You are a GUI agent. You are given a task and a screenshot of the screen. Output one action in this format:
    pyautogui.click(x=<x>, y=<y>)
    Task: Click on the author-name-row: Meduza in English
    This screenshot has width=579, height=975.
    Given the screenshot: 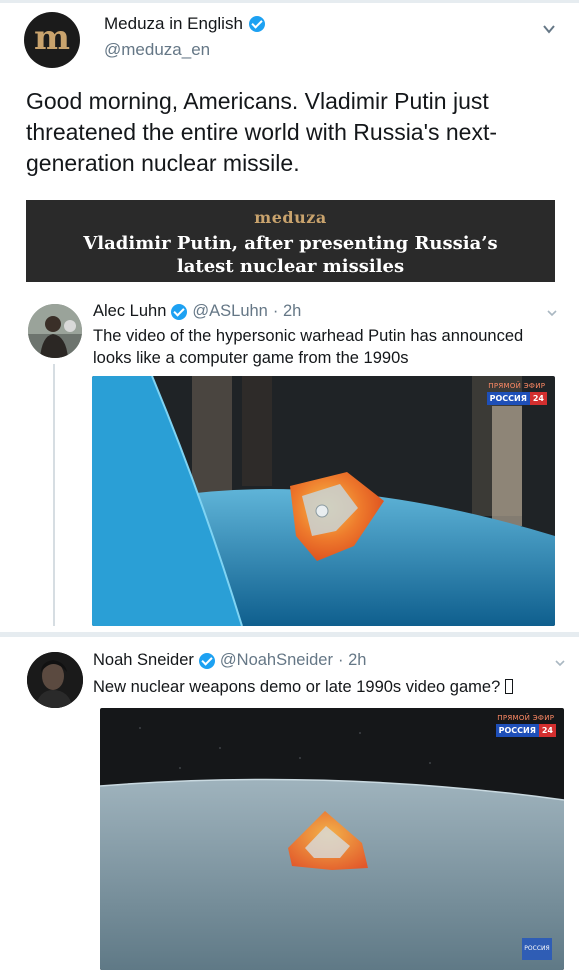 What is the action you would take?
    pyautogui.click(x=184, y=24)
    